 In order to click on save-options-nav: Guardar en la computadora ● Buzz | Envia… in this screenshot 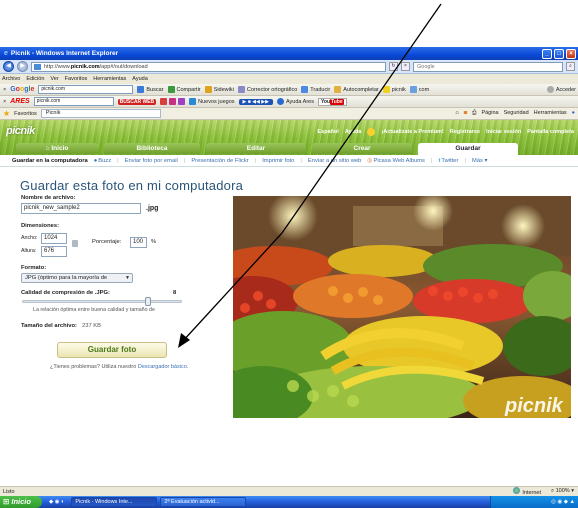, I will do `click(289, 161)`.